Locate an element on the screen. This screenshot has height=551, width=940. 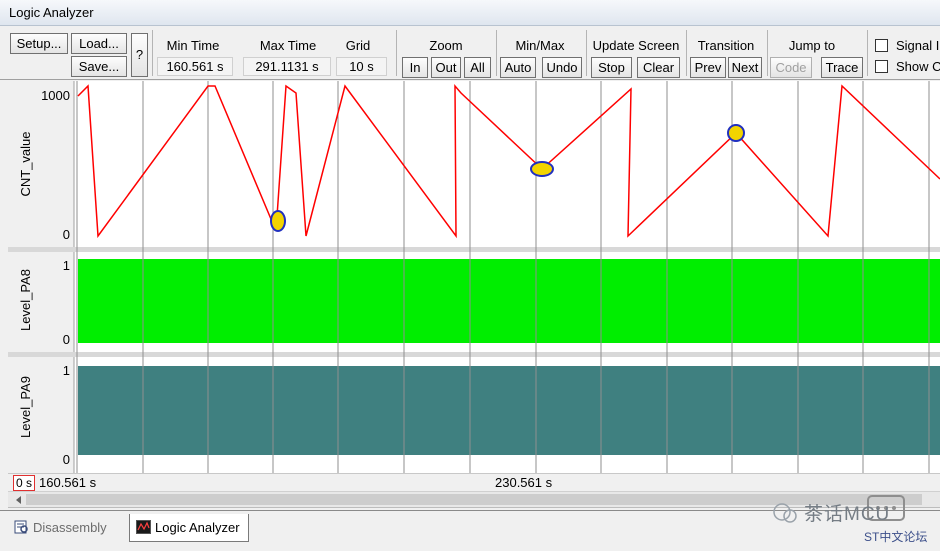
window-title: Logic Analyzer is located at coordinates (470, 13).